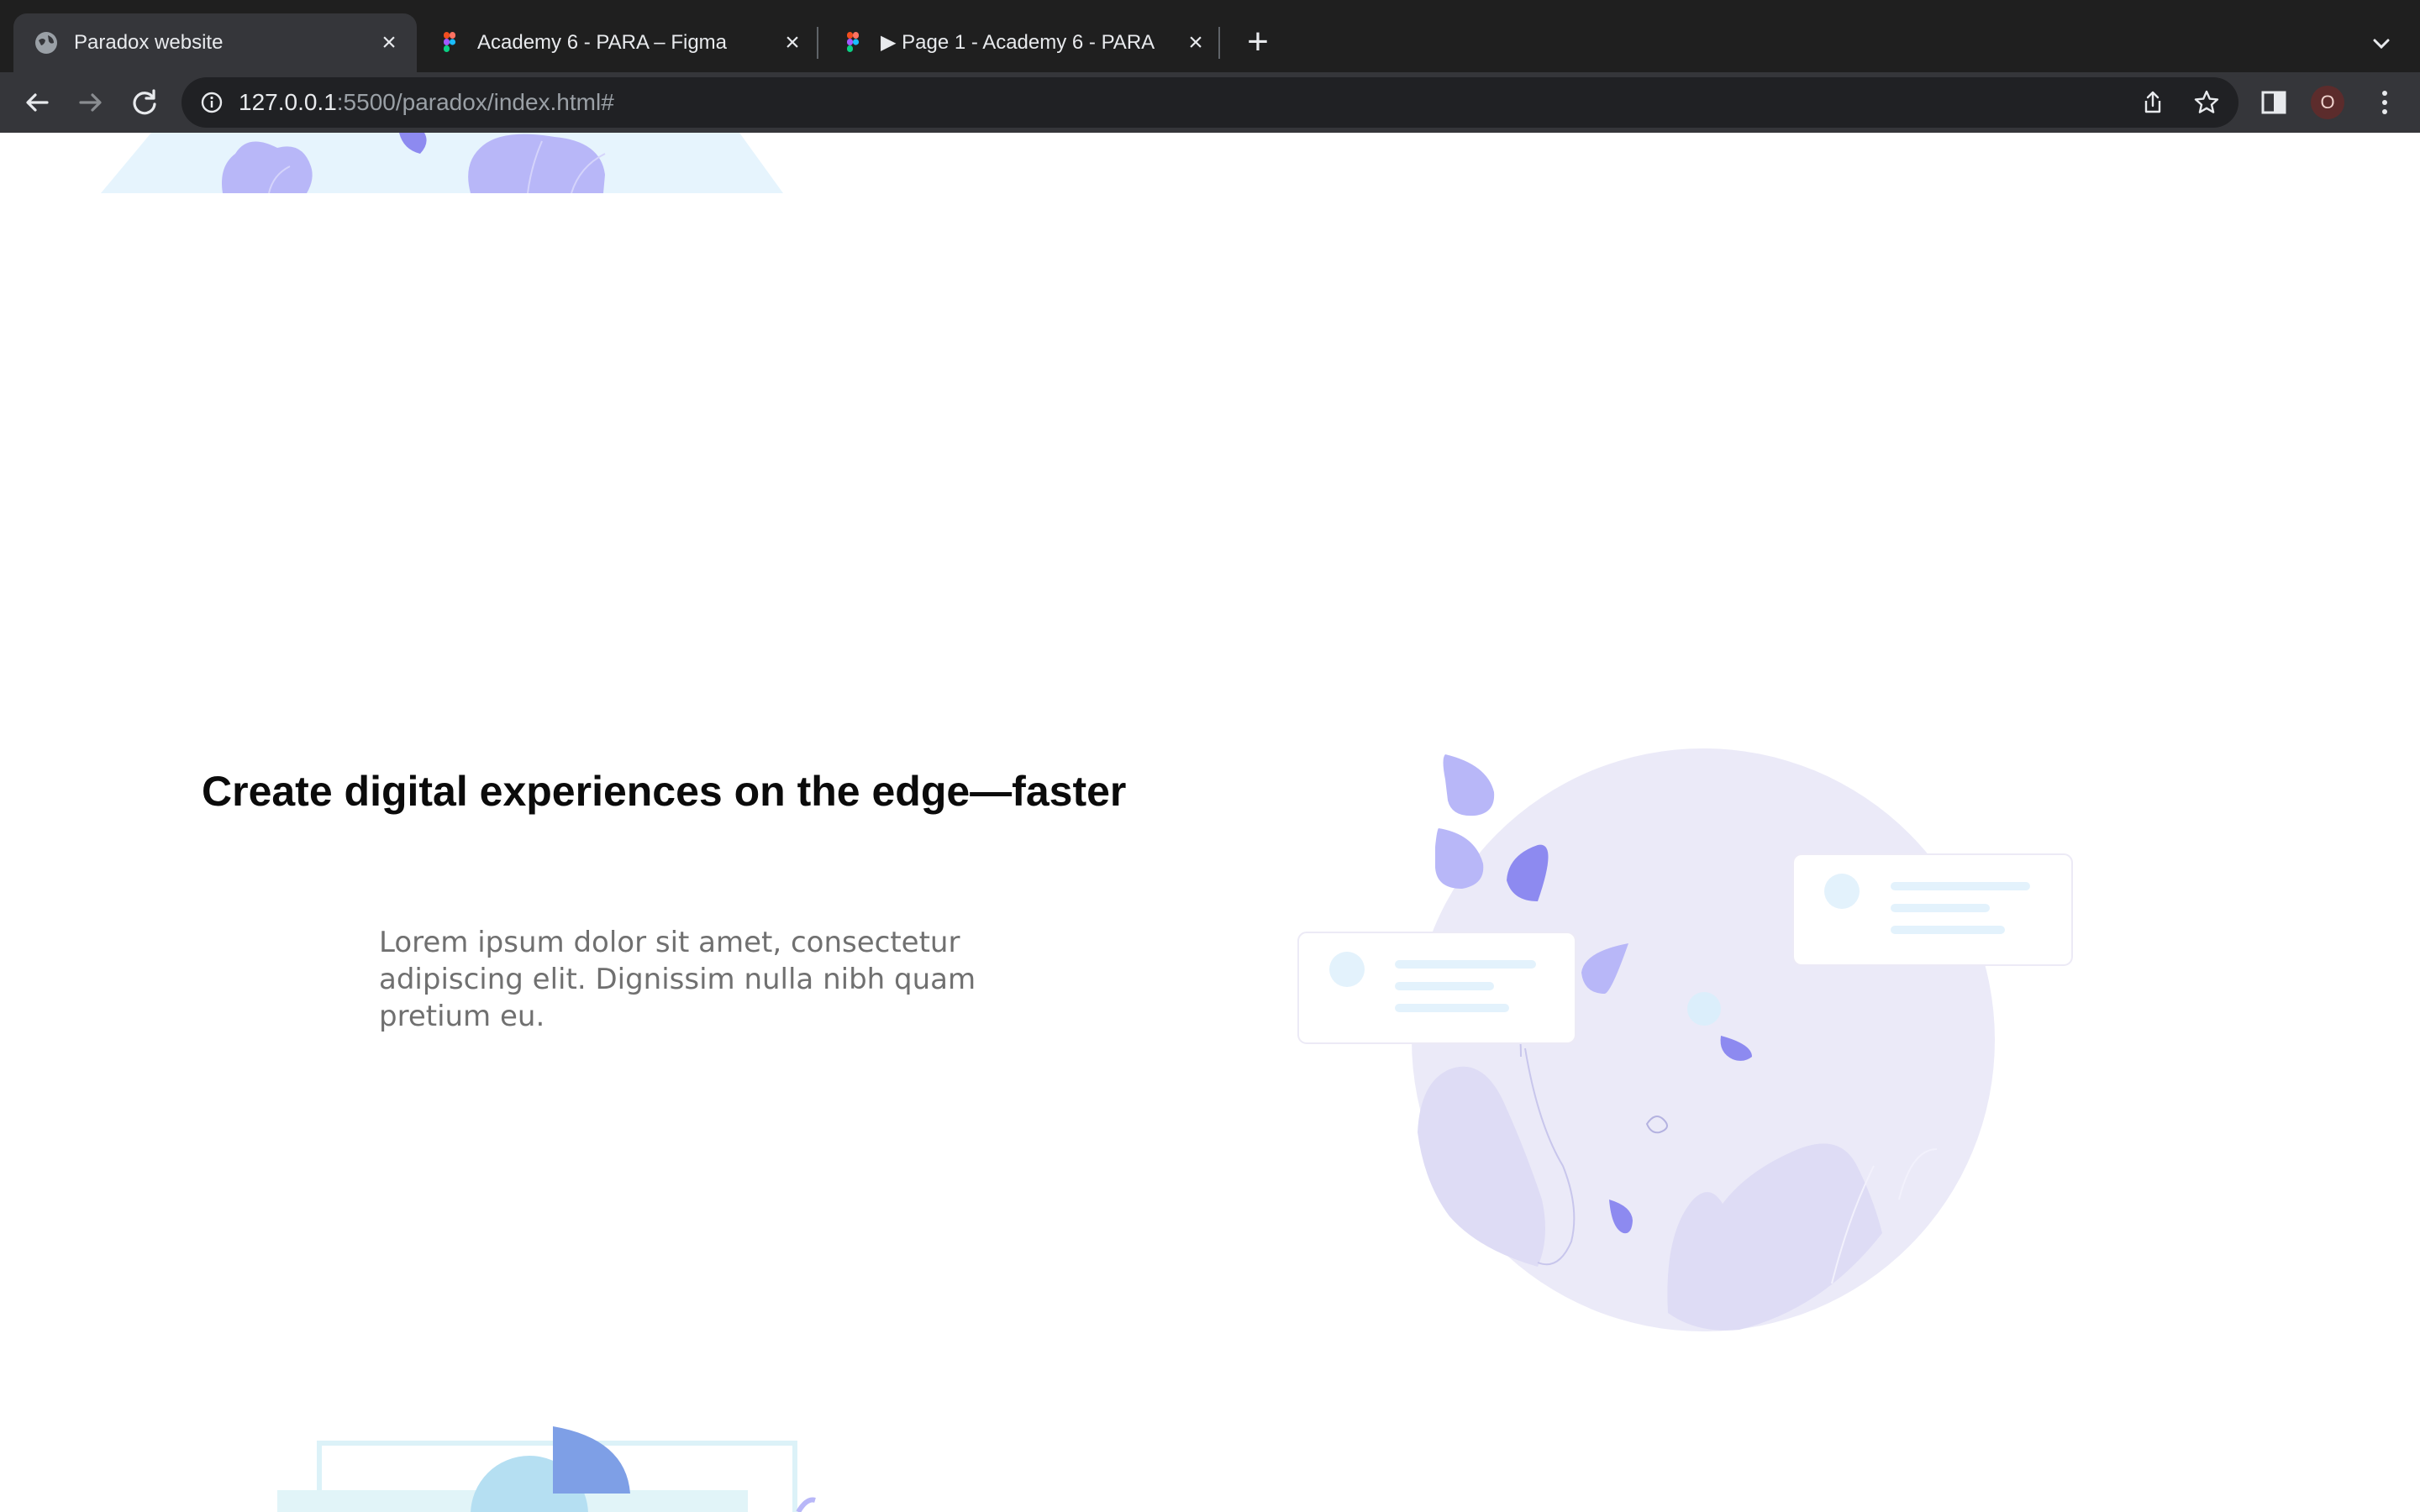 This screenshot has height=1512, width=2420. I want to click on globe-icon, so click(46, 43).